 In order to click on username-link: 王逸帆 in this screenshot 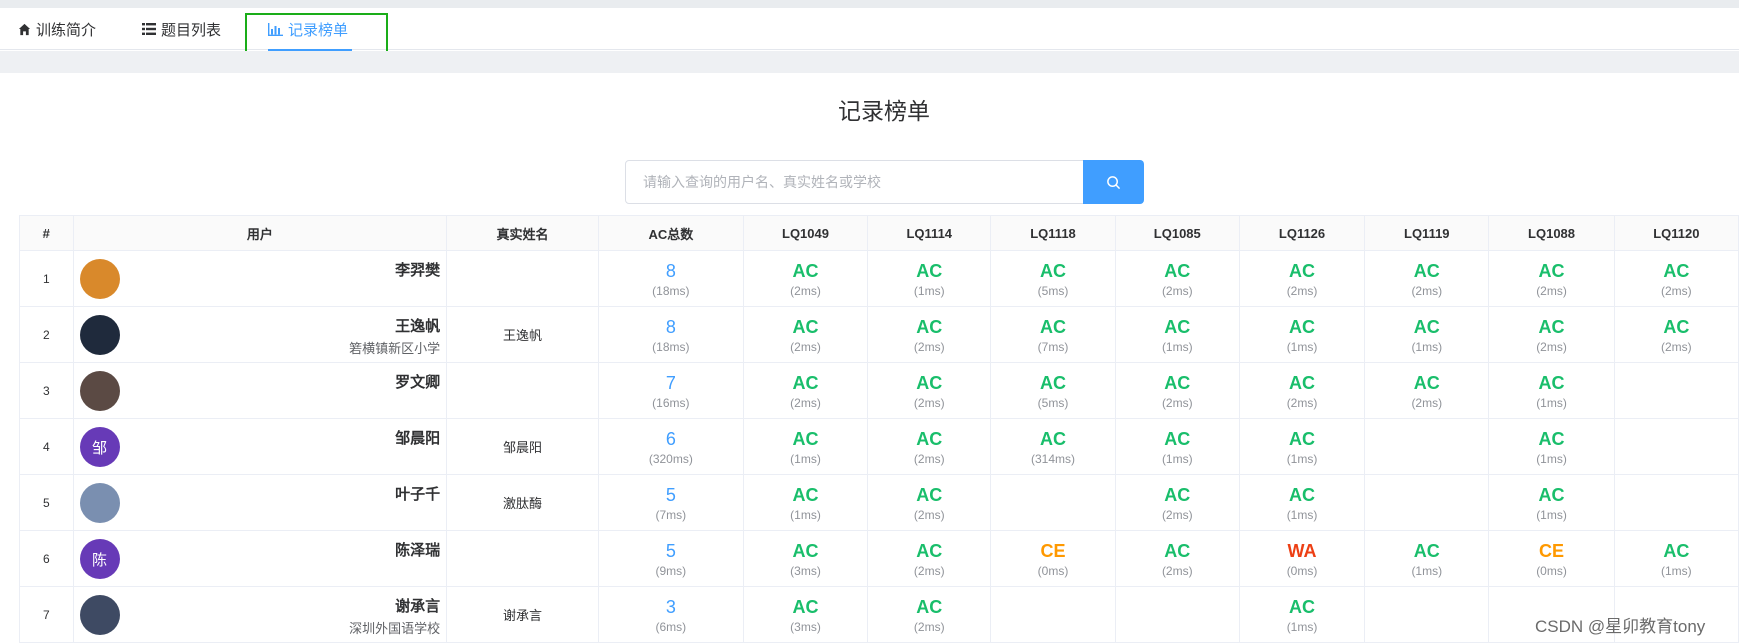, I will do `click(417, 325)`.